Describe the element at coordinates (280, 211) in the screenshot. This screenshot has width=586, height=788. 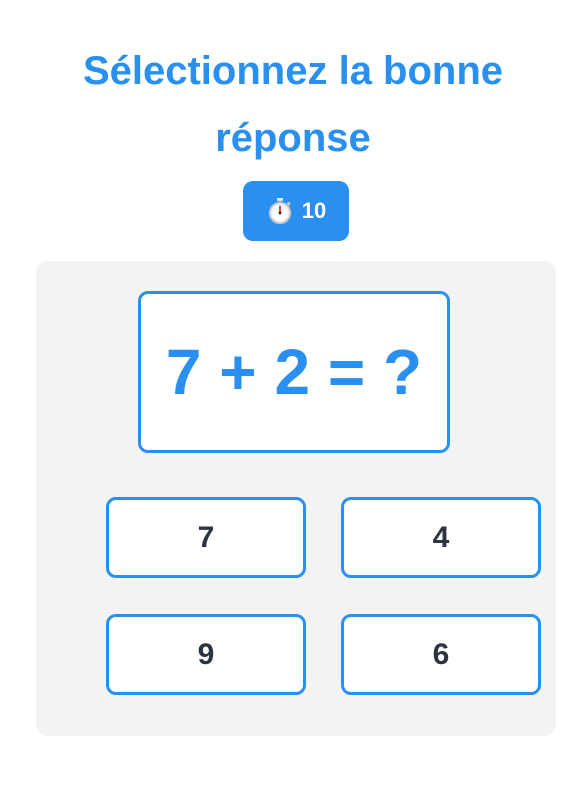
I see `stopwatch-icon` at that location.